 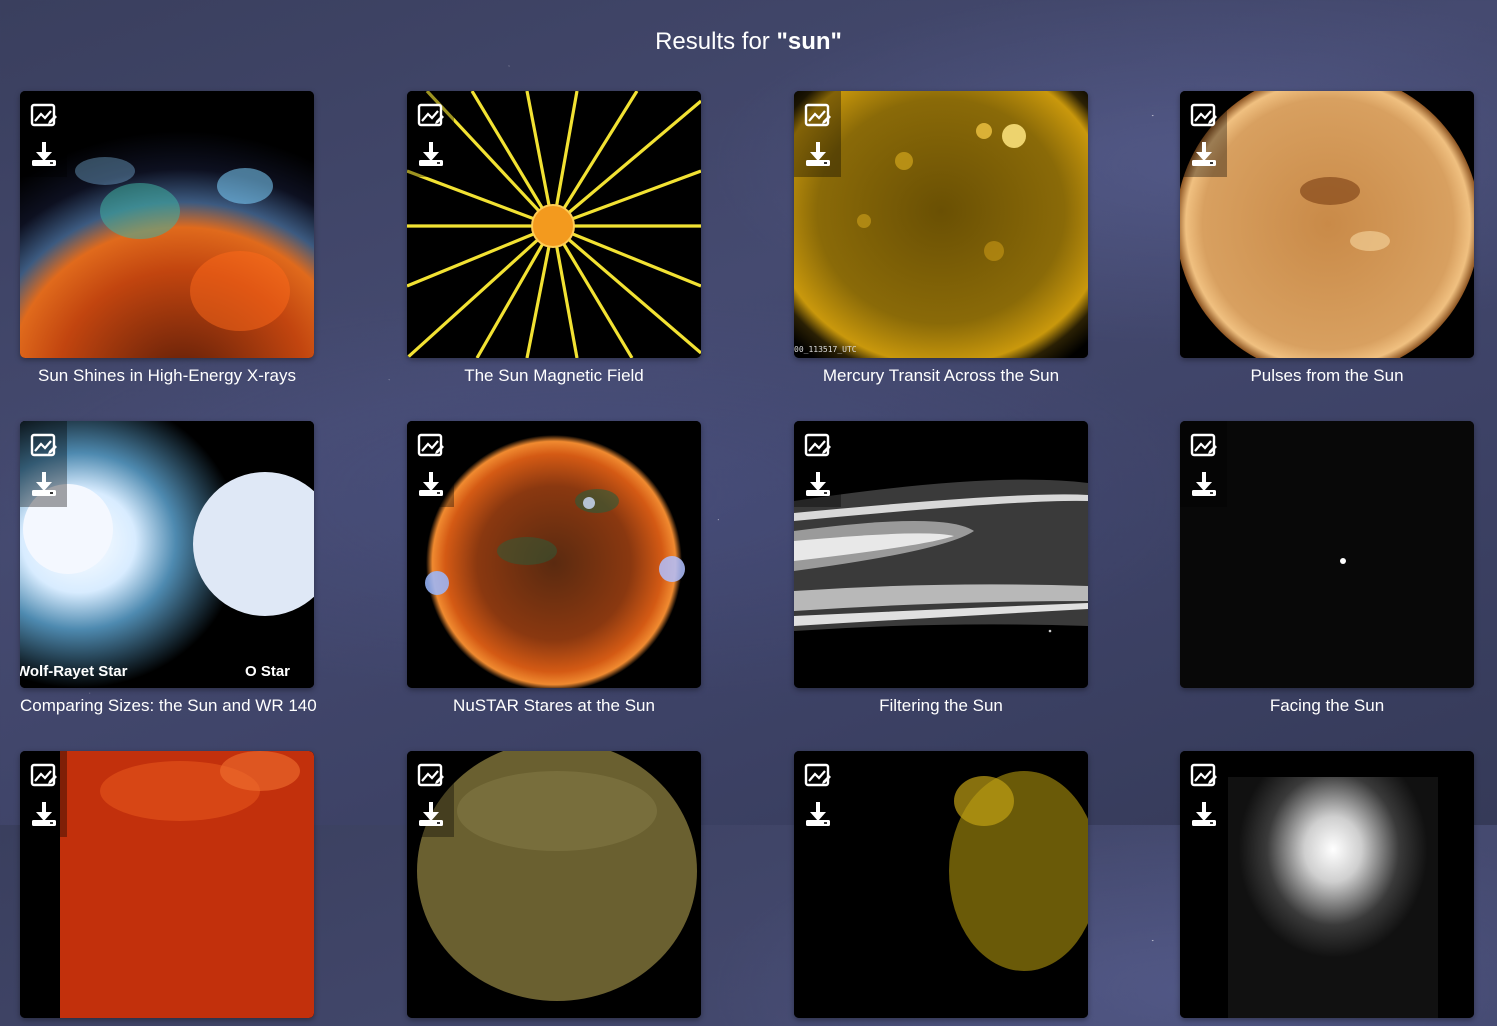 I want to click on result-caption: Filtering the Sun, so click(x=941, y=706).